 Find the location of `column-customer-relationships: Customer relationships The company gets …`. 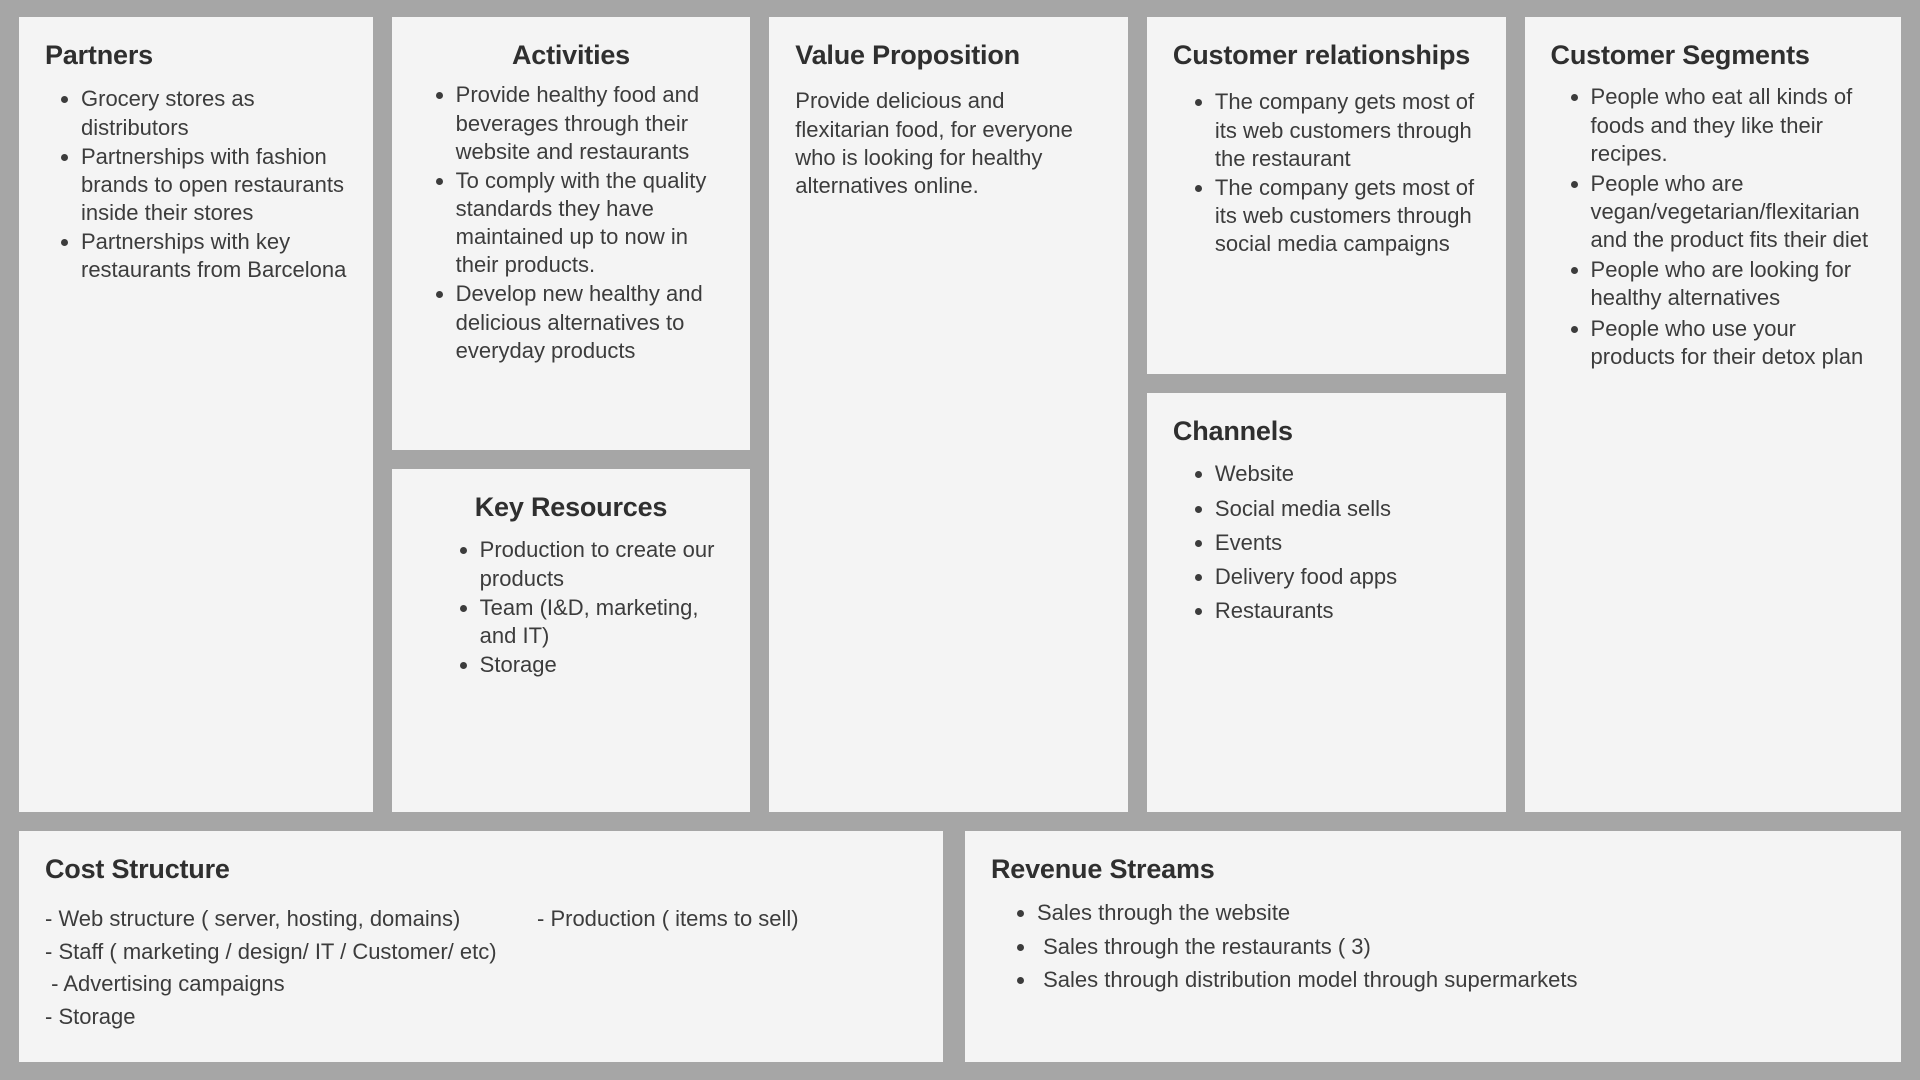

column-customer-relationships: Customer relationships The company gets … is located at coordinates (1326, 414).